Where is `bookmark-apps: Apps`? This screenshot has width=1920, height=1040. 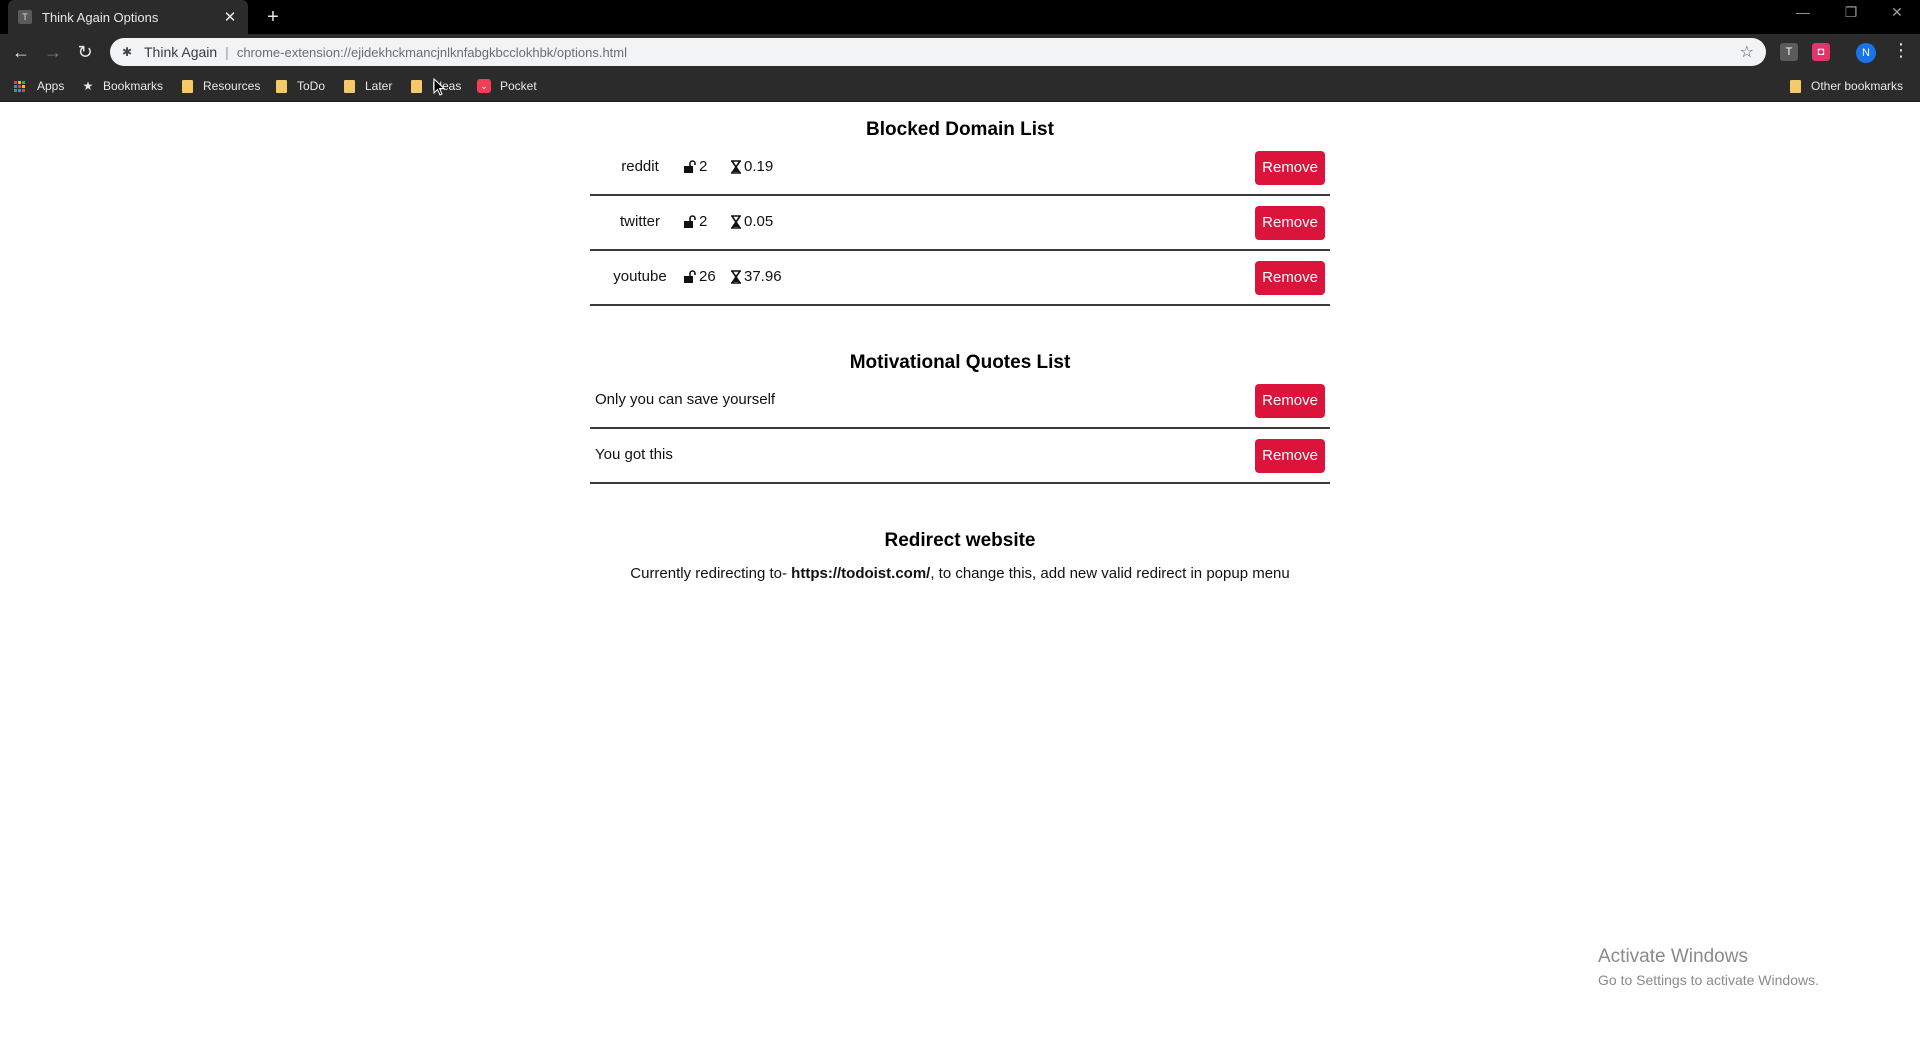
bookmark-apps: Apps is located at coordinates (39, 86).